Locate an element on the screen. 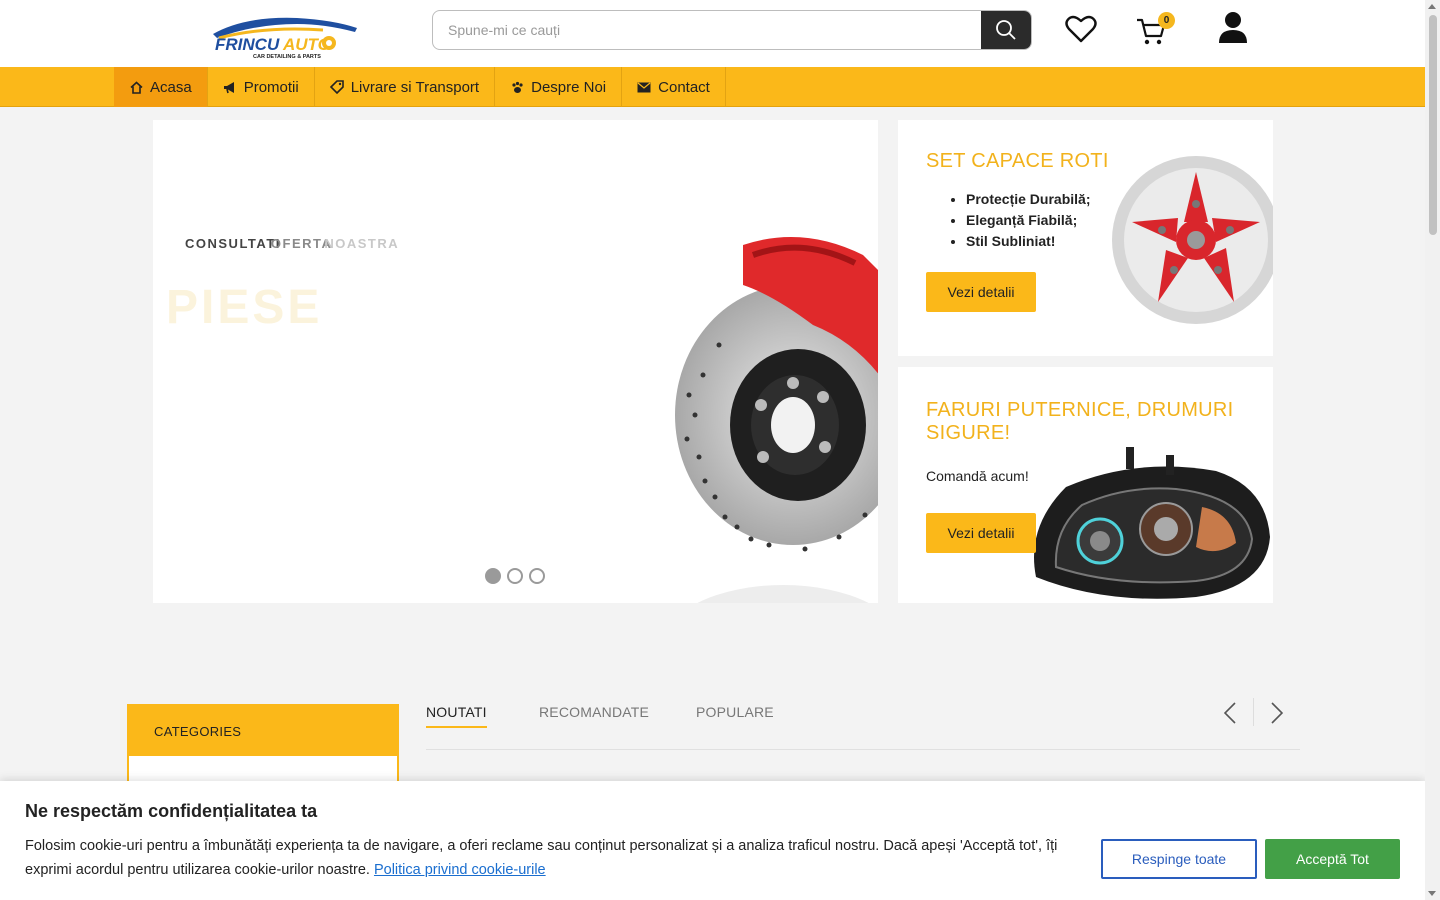  carousel-prev-button is located at coordinates (1230, 713).